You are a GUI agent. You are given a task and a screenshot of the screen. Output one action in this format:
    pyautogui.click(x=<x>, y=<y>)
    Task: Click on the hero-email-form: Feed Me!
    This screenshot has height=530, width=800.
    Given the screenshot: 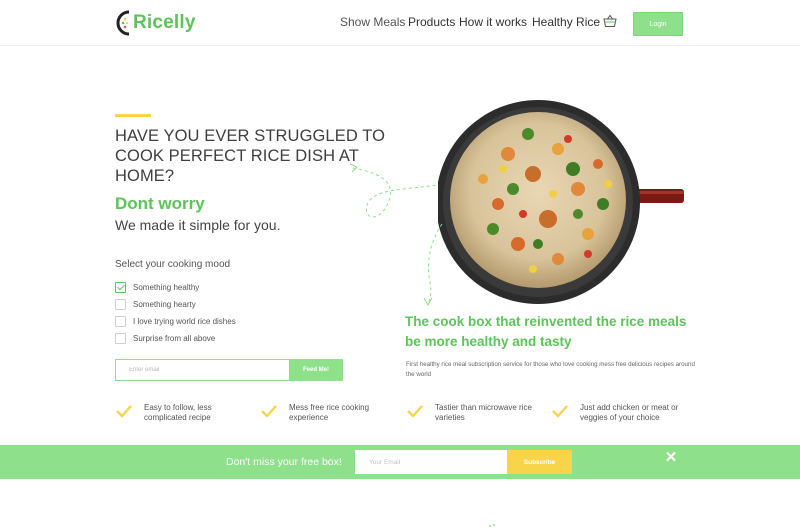 What is the action you would take?
    pyautogui.click(x=229, y=370)
    